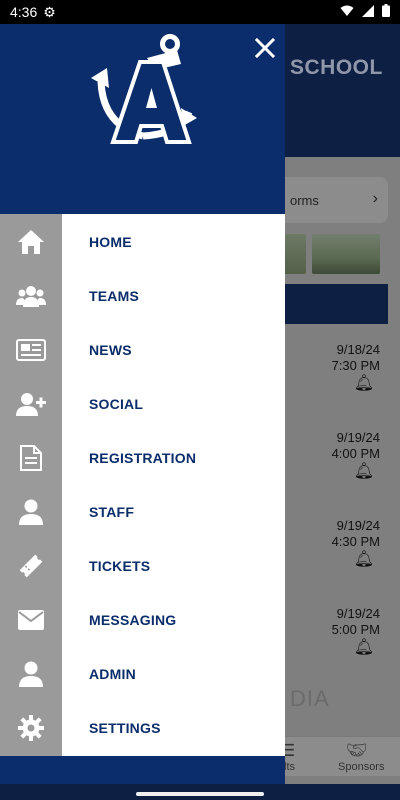 This screenshot has width=400, height=800. What do you see at coordinates (112, 512) in the screenshot?
I see `menu-item-label: STAFF` at bounding box center [112, 512].